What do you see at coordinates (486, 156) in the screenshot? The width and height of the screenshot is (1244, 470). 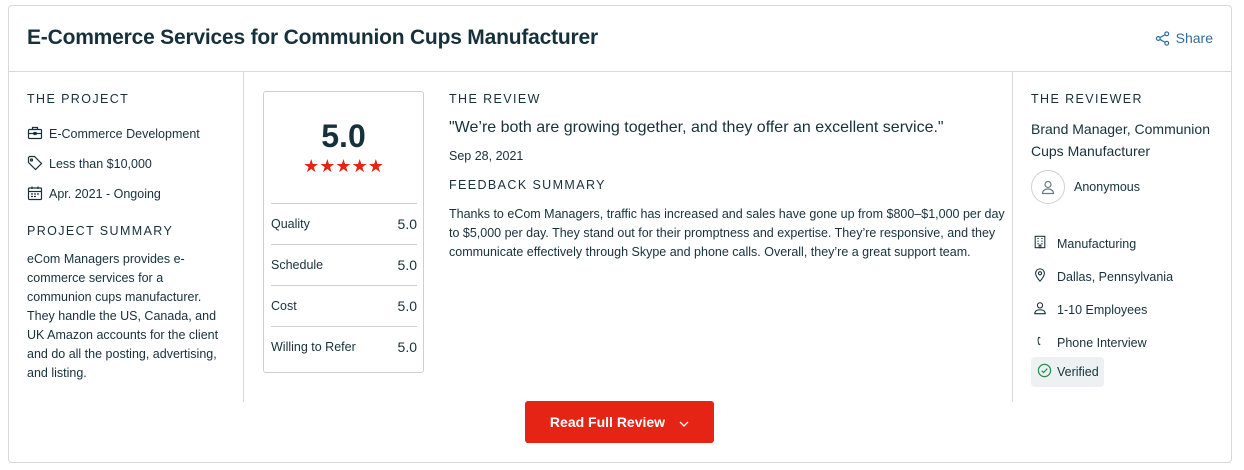 I see `review-date: Sep 28, 2021` at bounding box center [486, 156].